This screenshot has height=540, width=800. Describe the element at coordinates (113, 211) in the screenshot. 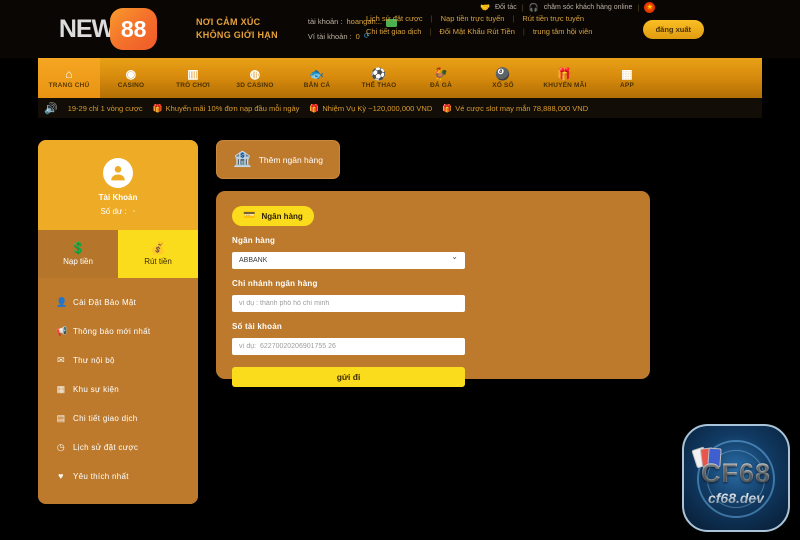

I see `balance-label: Số dư :` at that location.